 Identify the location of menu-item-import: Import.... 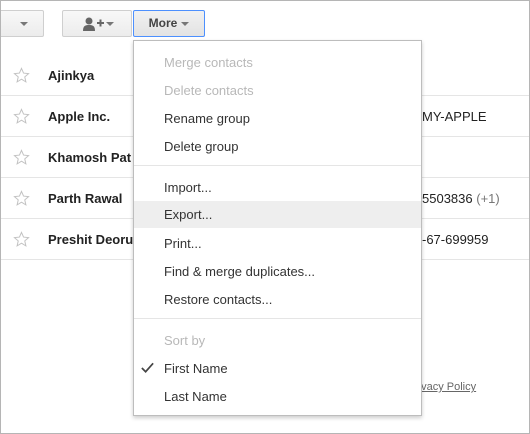
(277, 187).